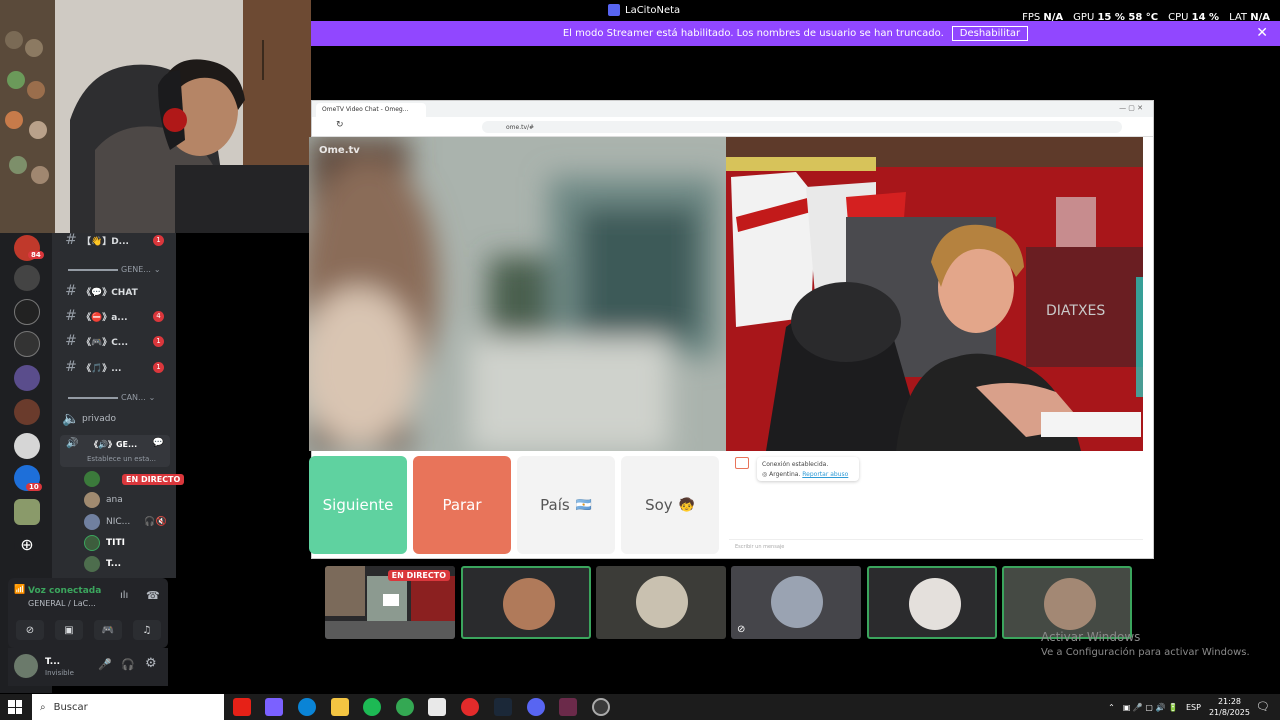  I want to click on search-icon: ⌕, so click(43, 707).